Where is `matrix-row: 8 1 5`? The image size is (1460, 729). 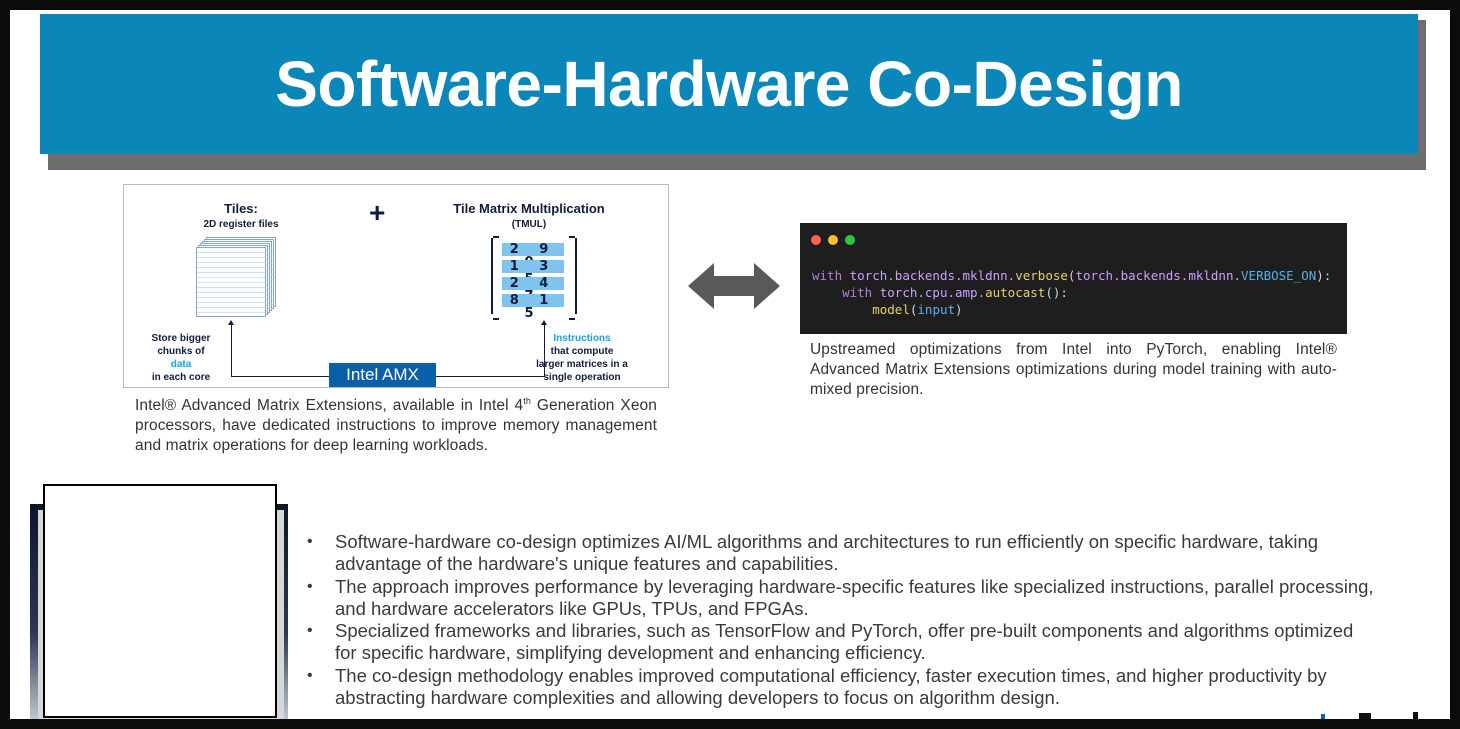
matrix-row: 8 1 5 is located at coordinates (533, 307).